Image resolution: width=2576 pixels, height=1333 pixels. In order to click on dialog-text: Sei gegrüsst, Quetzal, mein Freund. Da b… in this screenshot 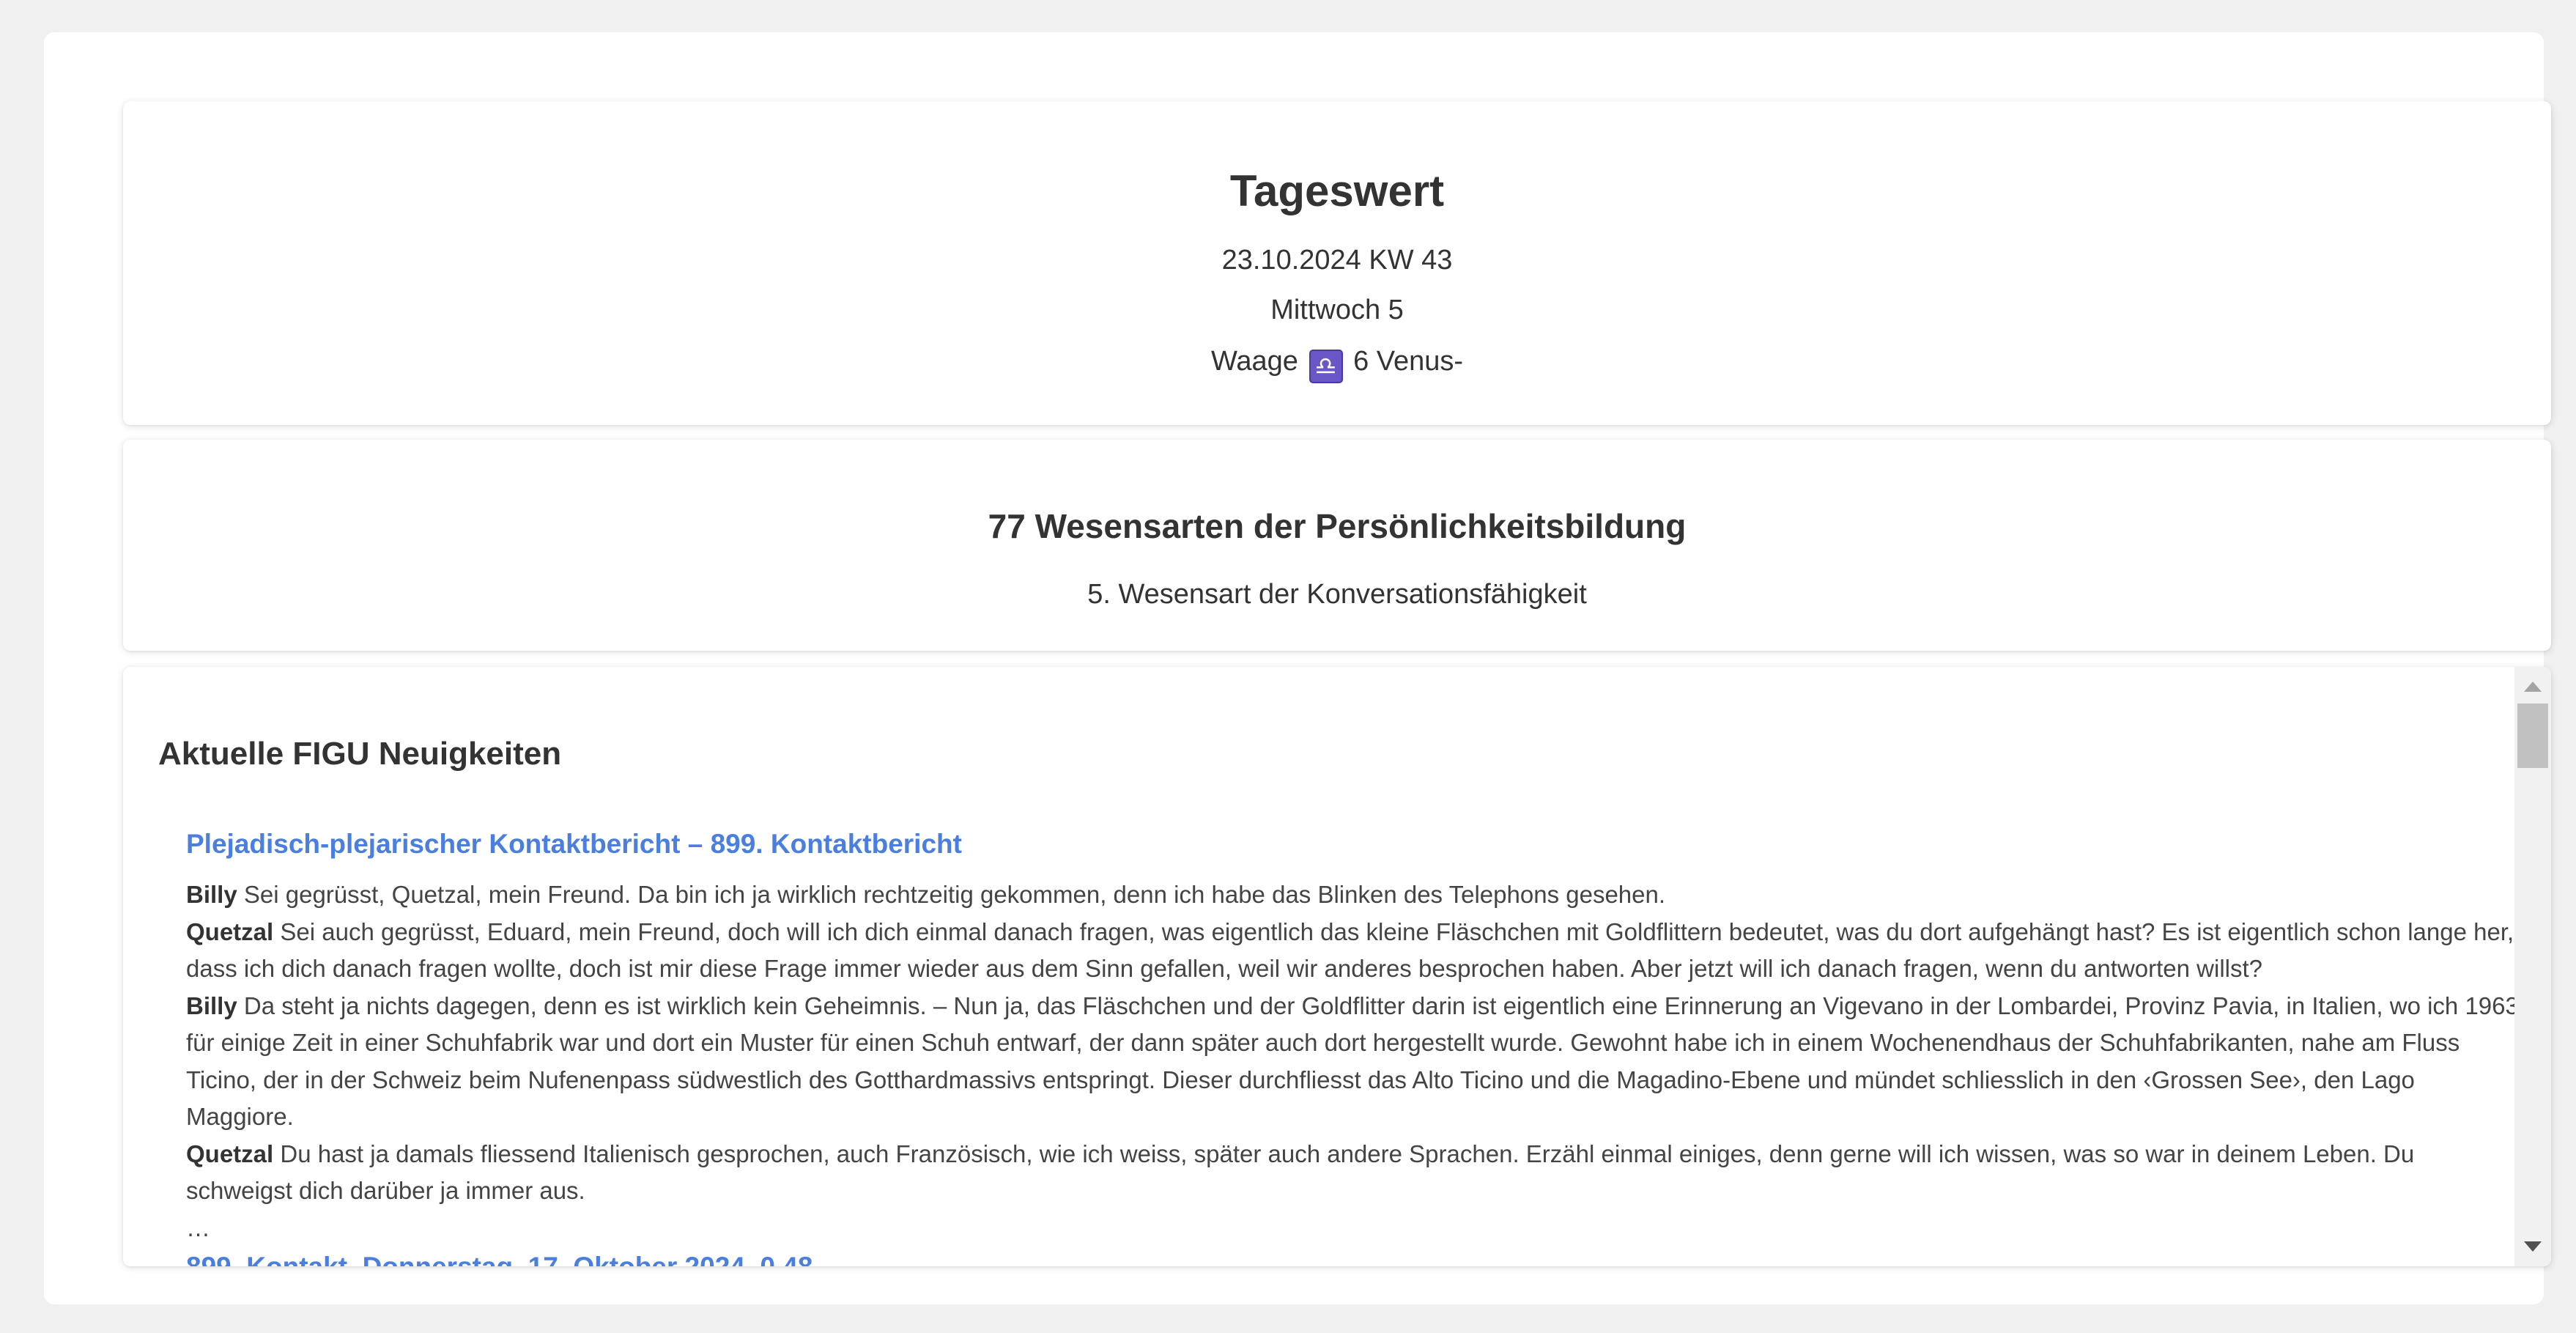, I will do `click(954, 894)`.